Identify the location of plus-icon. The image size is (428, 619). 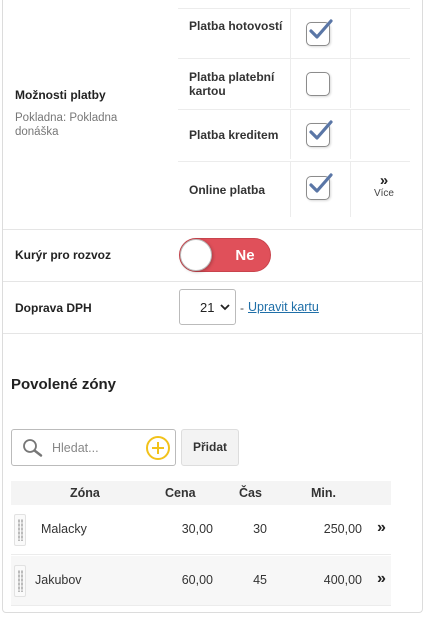
(158, 448).